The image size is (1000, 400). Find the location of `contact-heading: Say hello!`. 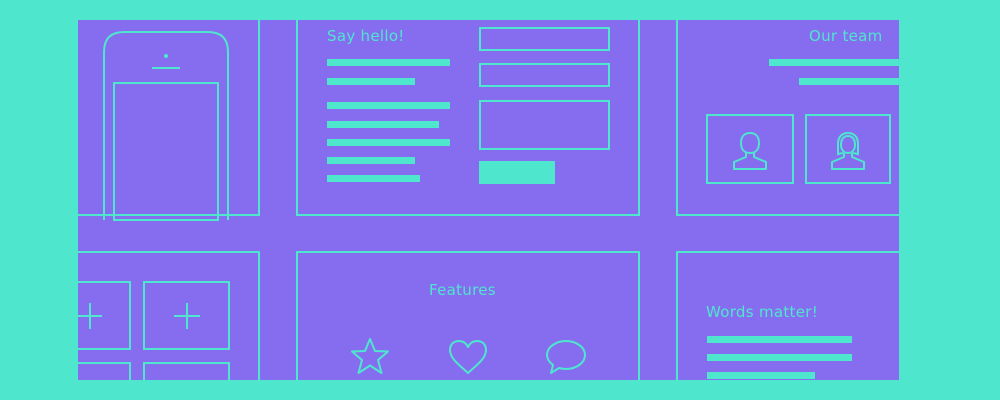

contact-heading: Say hello! is located at coordinates (366, 36).